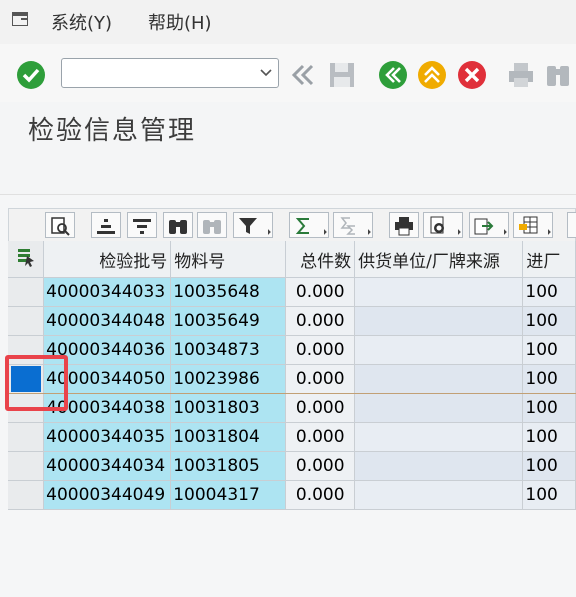 The height and width of the screenshot is (597, 576). What do you see at coordinates (558, 75) in the screenshot?
I see `find-icon` at bounding box center [558, 75].